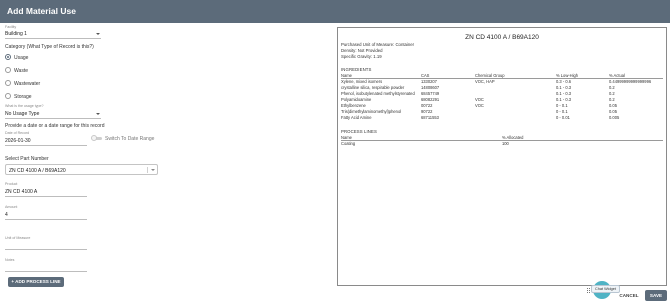 The height and width of the screenshot is (303, 670). Describe the element at coordinates (46, 245) in the screenshot. I see `unit-input` at that location.